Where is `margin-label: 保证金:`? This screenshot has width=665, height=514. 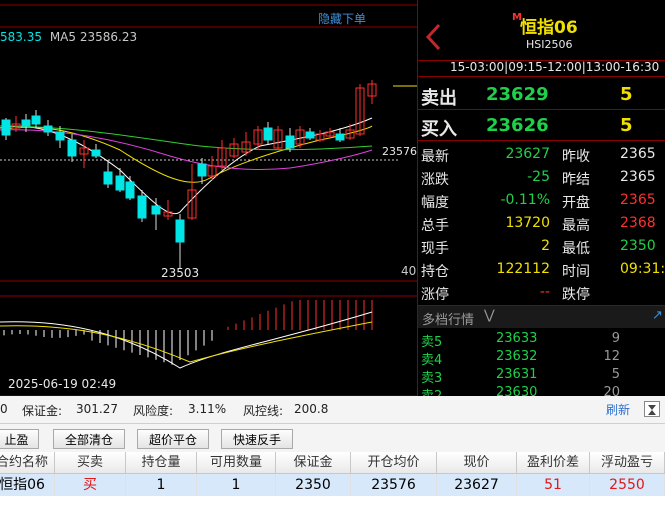
margin-label: 保证金: is located at coordinates (42, 411).